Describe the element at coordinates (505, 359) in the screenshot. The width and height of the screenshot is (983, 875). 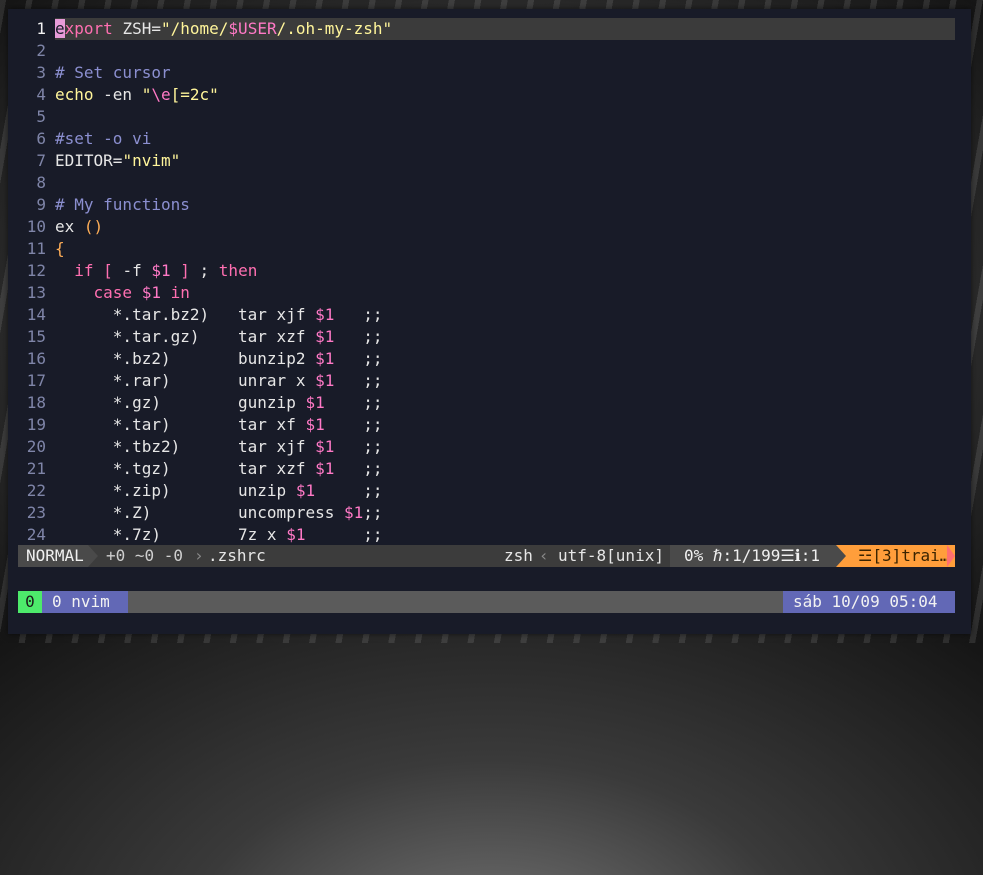
I see `line-code: *.bz2) bunzip2 $1 ;;` at that location.